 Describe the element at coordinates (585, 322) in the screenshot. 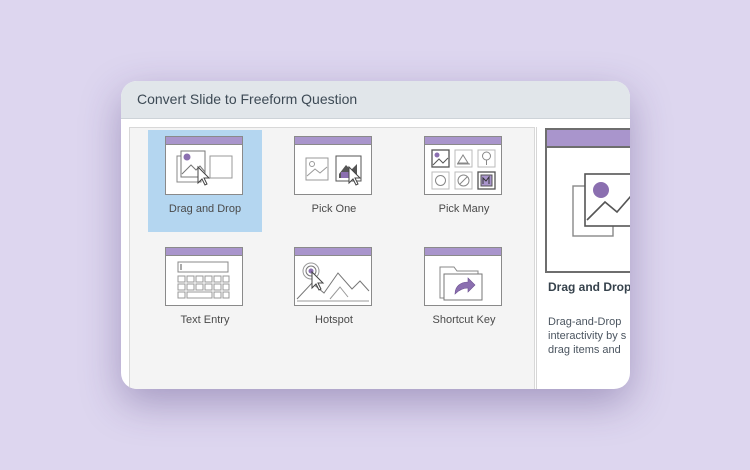

I see `preview-description-line: Drag-and-Drop` at that location.